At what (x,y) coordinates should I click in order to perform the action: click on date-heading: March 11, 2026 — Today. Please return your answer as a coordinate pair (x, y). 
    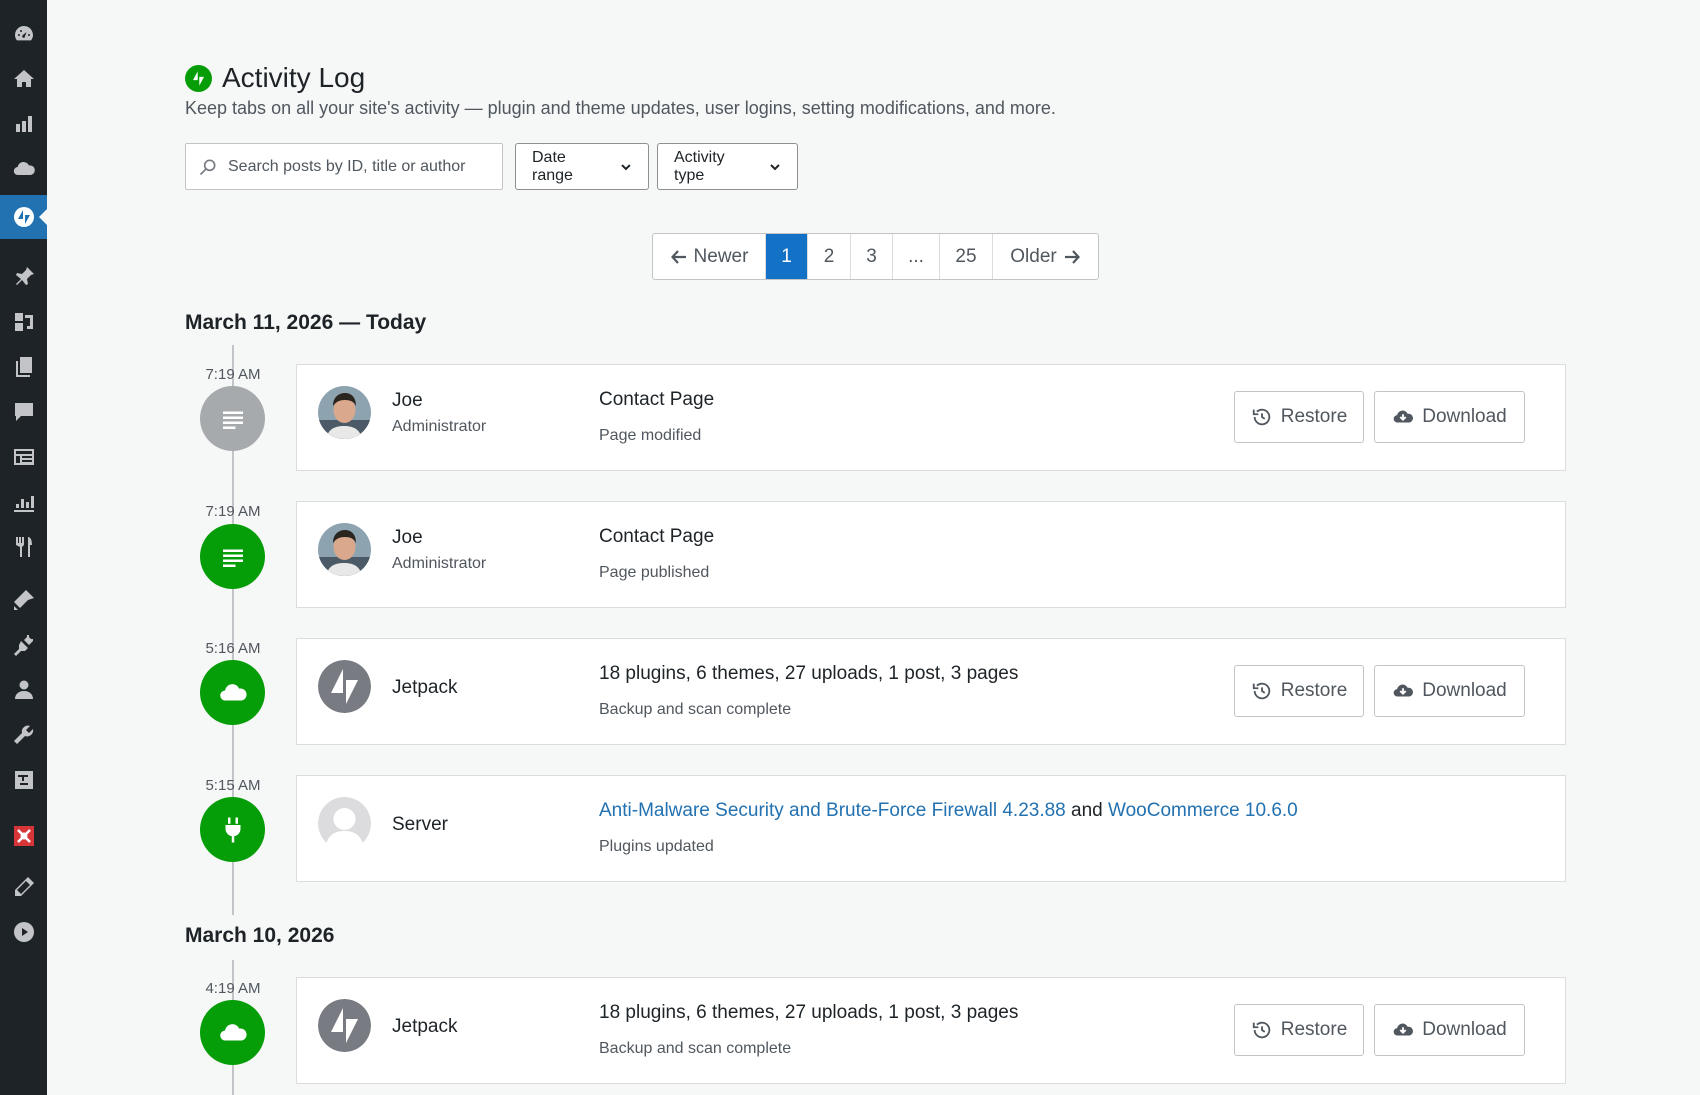
    Looking at the image, I should click on (306, 322).